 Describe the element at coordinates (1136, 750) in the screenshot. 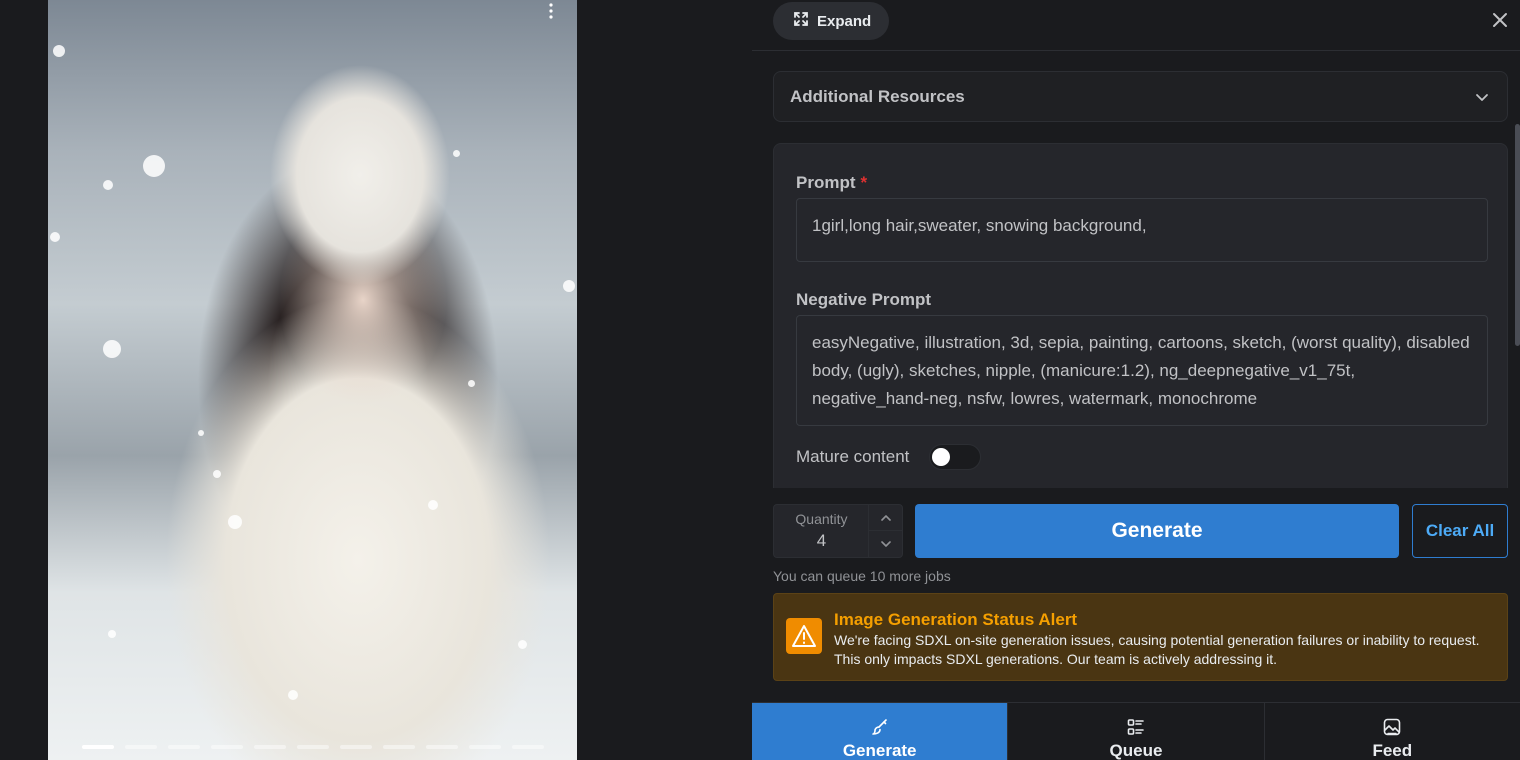

I see `tab-label: Queue` at that location.